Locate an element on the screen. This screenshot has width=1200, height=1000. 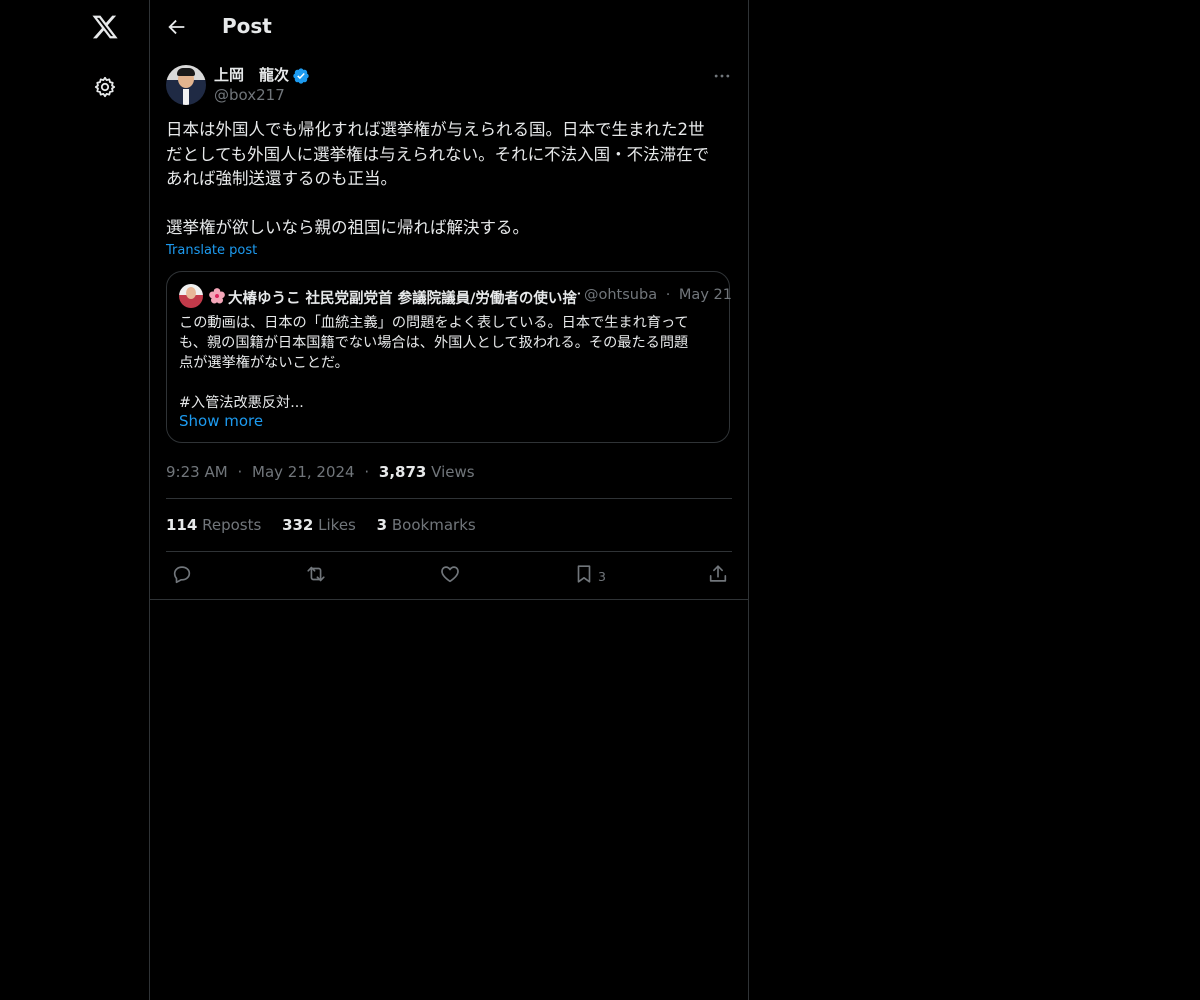
quote-meta: @ohtsuba · May 21 is located at coordinates (658, 295).